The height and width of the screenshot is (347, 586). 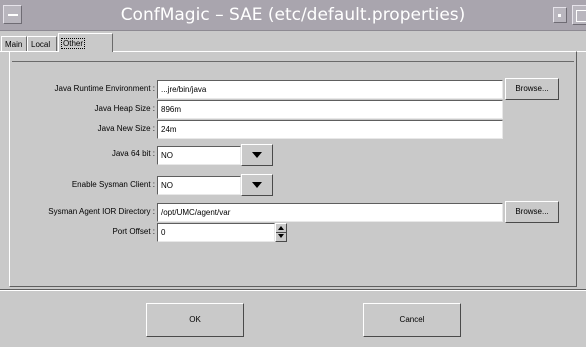 What do you see at coordinates (133, 231) in the screenshot?
I see `port-offset-label: Port Offset :` at bounding box center [133, 231].